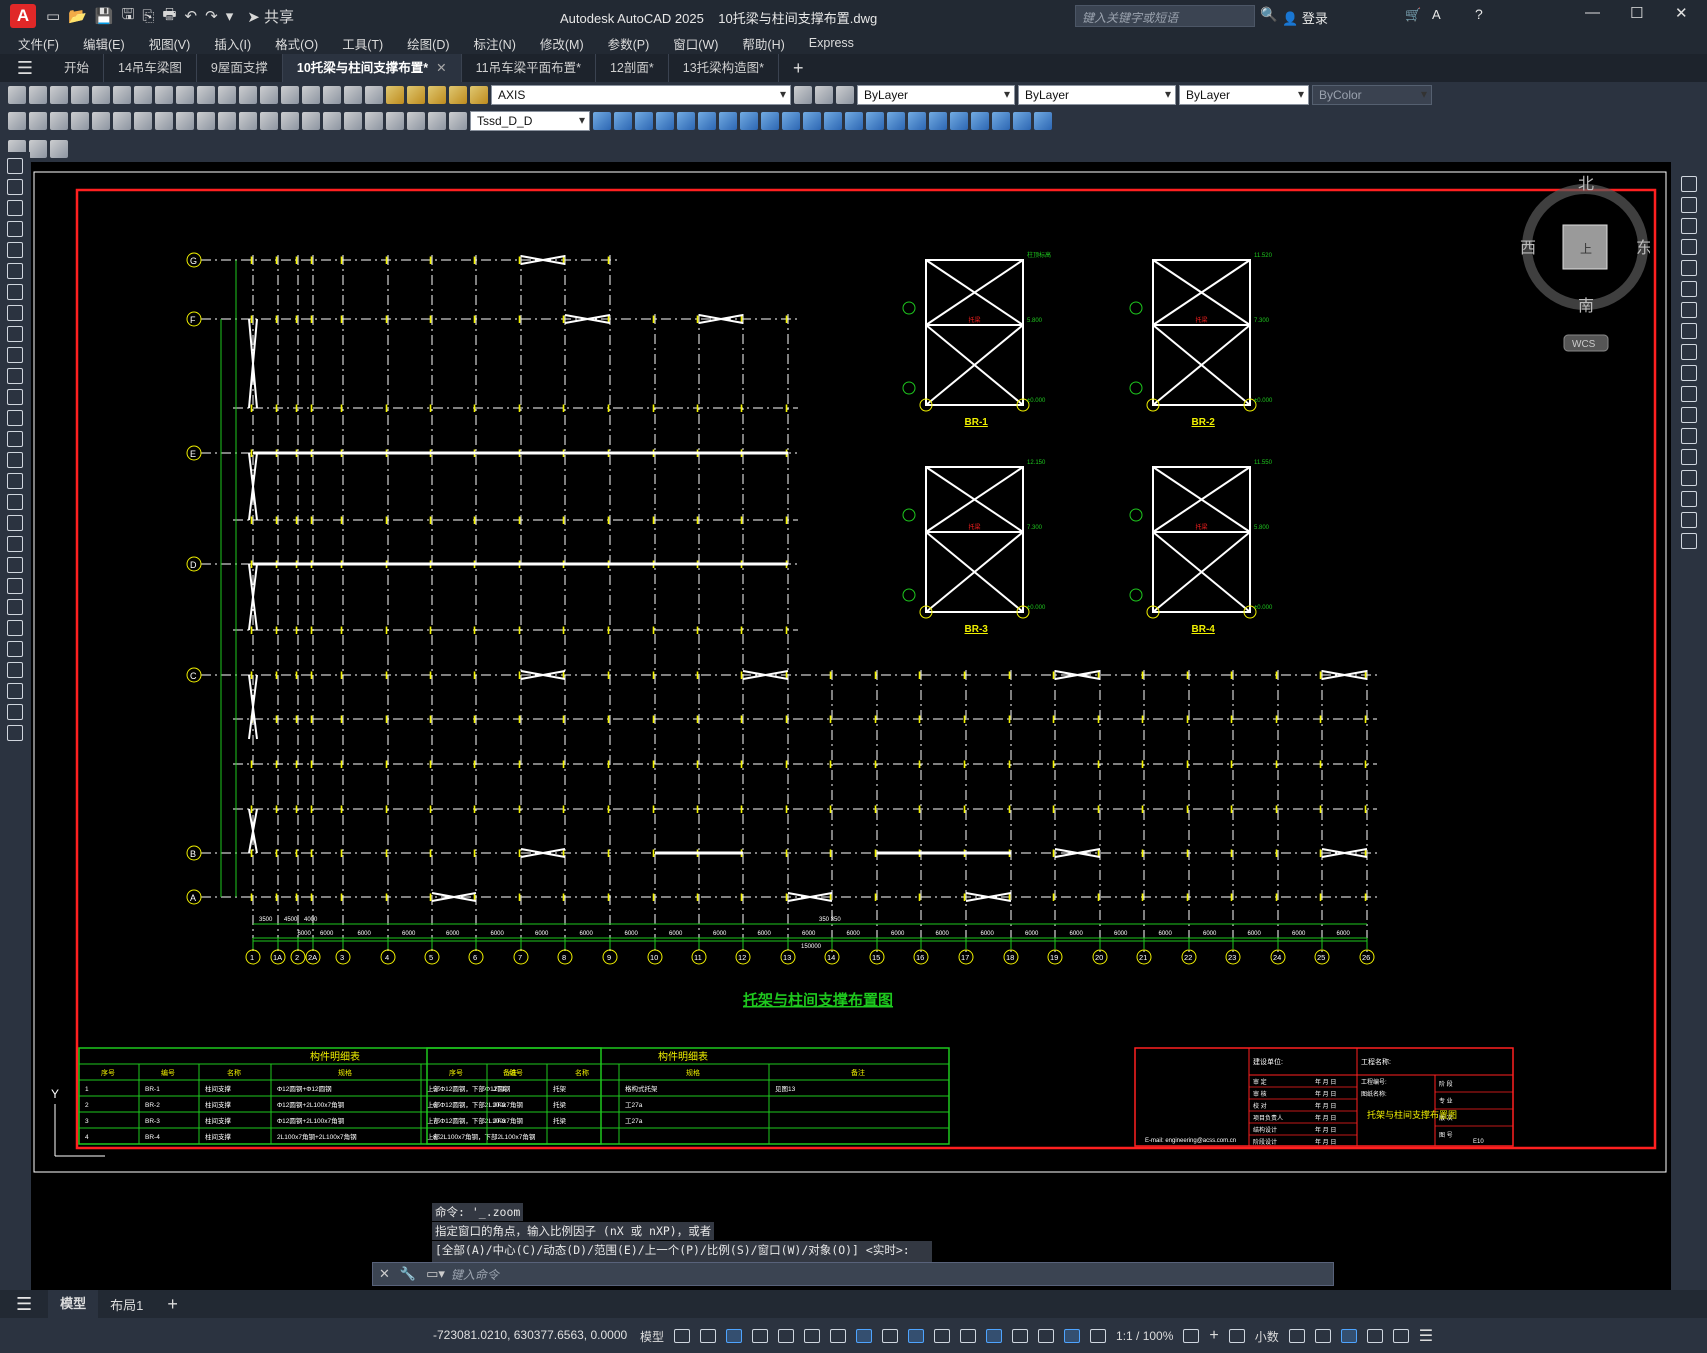  Describe the element at coordinates (864, 1336) in the screenshot. I see `object-snap-icon` at that location.